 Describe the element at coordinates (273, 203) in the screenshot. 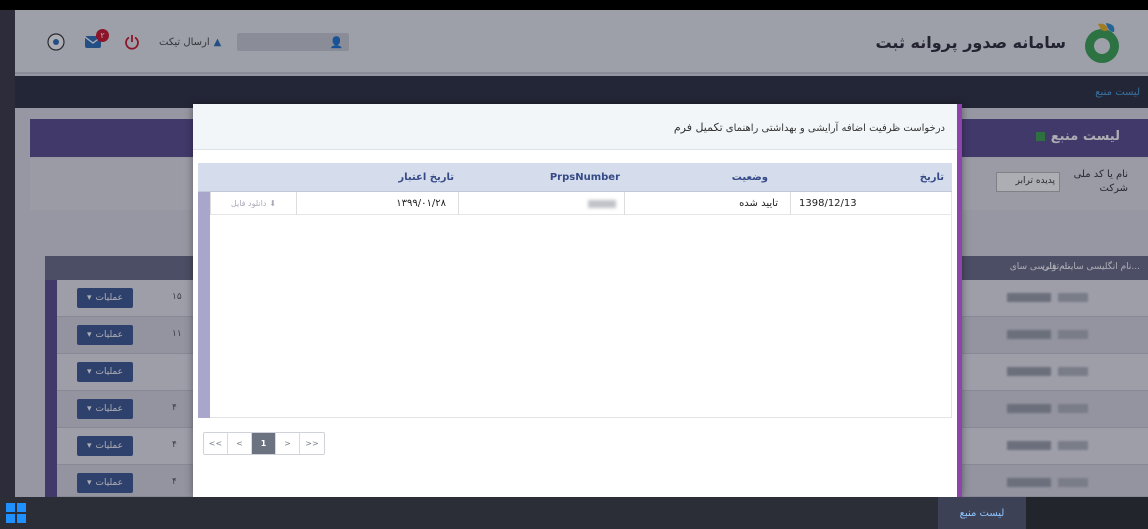

I see `download-icon: ⬇` at that location.